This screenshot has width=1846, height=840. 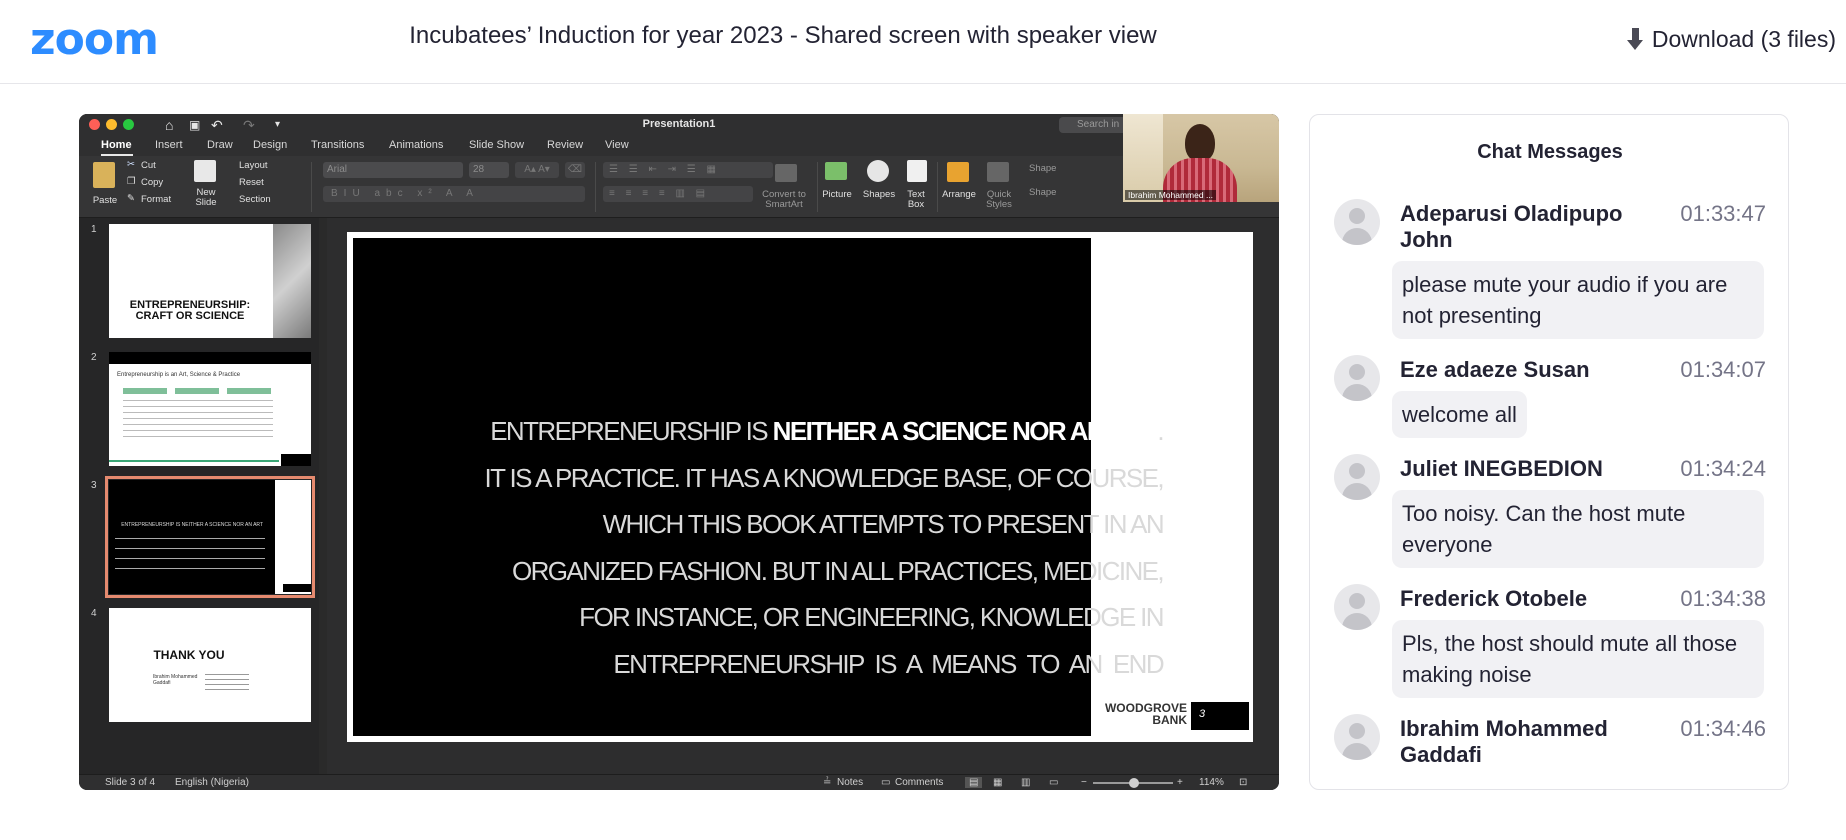 I want to click on message-header: Frederick Otobele 01:34:38, so click(x=1583, y=599).